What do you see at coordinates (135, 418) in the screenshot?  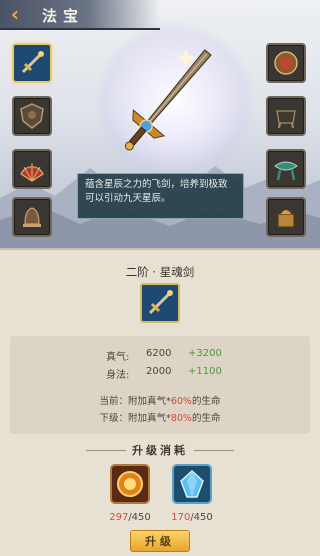 I see `next-effect-prefix: 下级：附加真气*` at bounding box center [135, 418].